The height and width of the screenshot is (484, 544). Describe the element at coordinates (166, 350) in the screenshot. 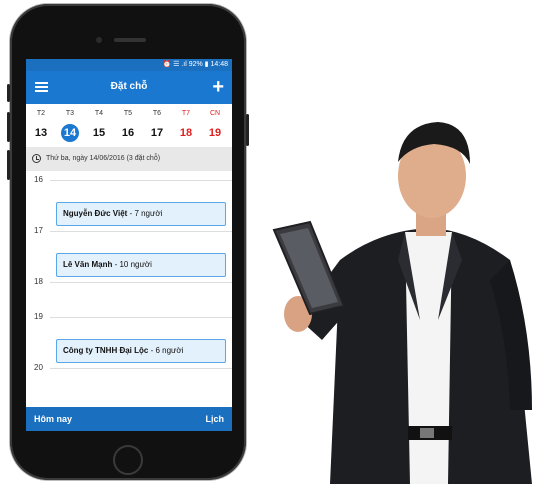

I see `booking-detail: - 6 người` at that location.